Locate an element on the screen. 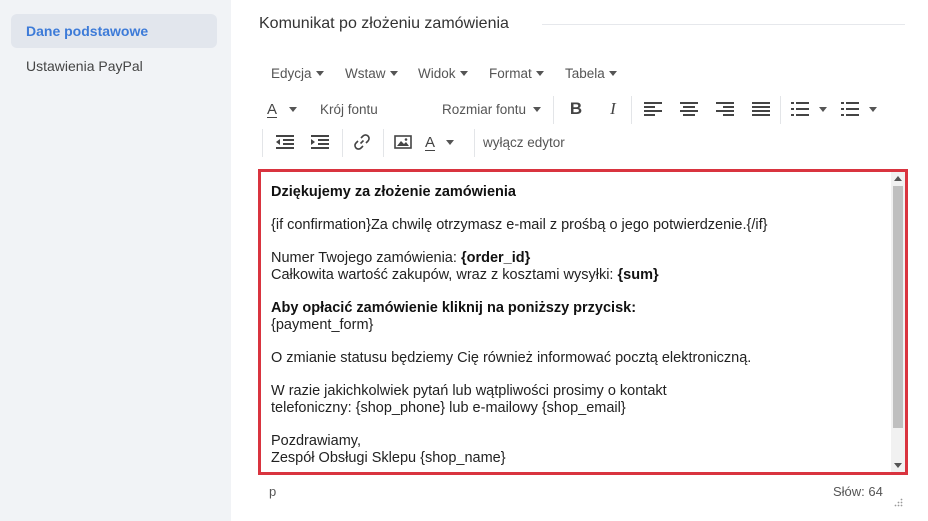 This screenshot has width=928, height=521. menu-table: Tabela is located at coordinates (591, 74).